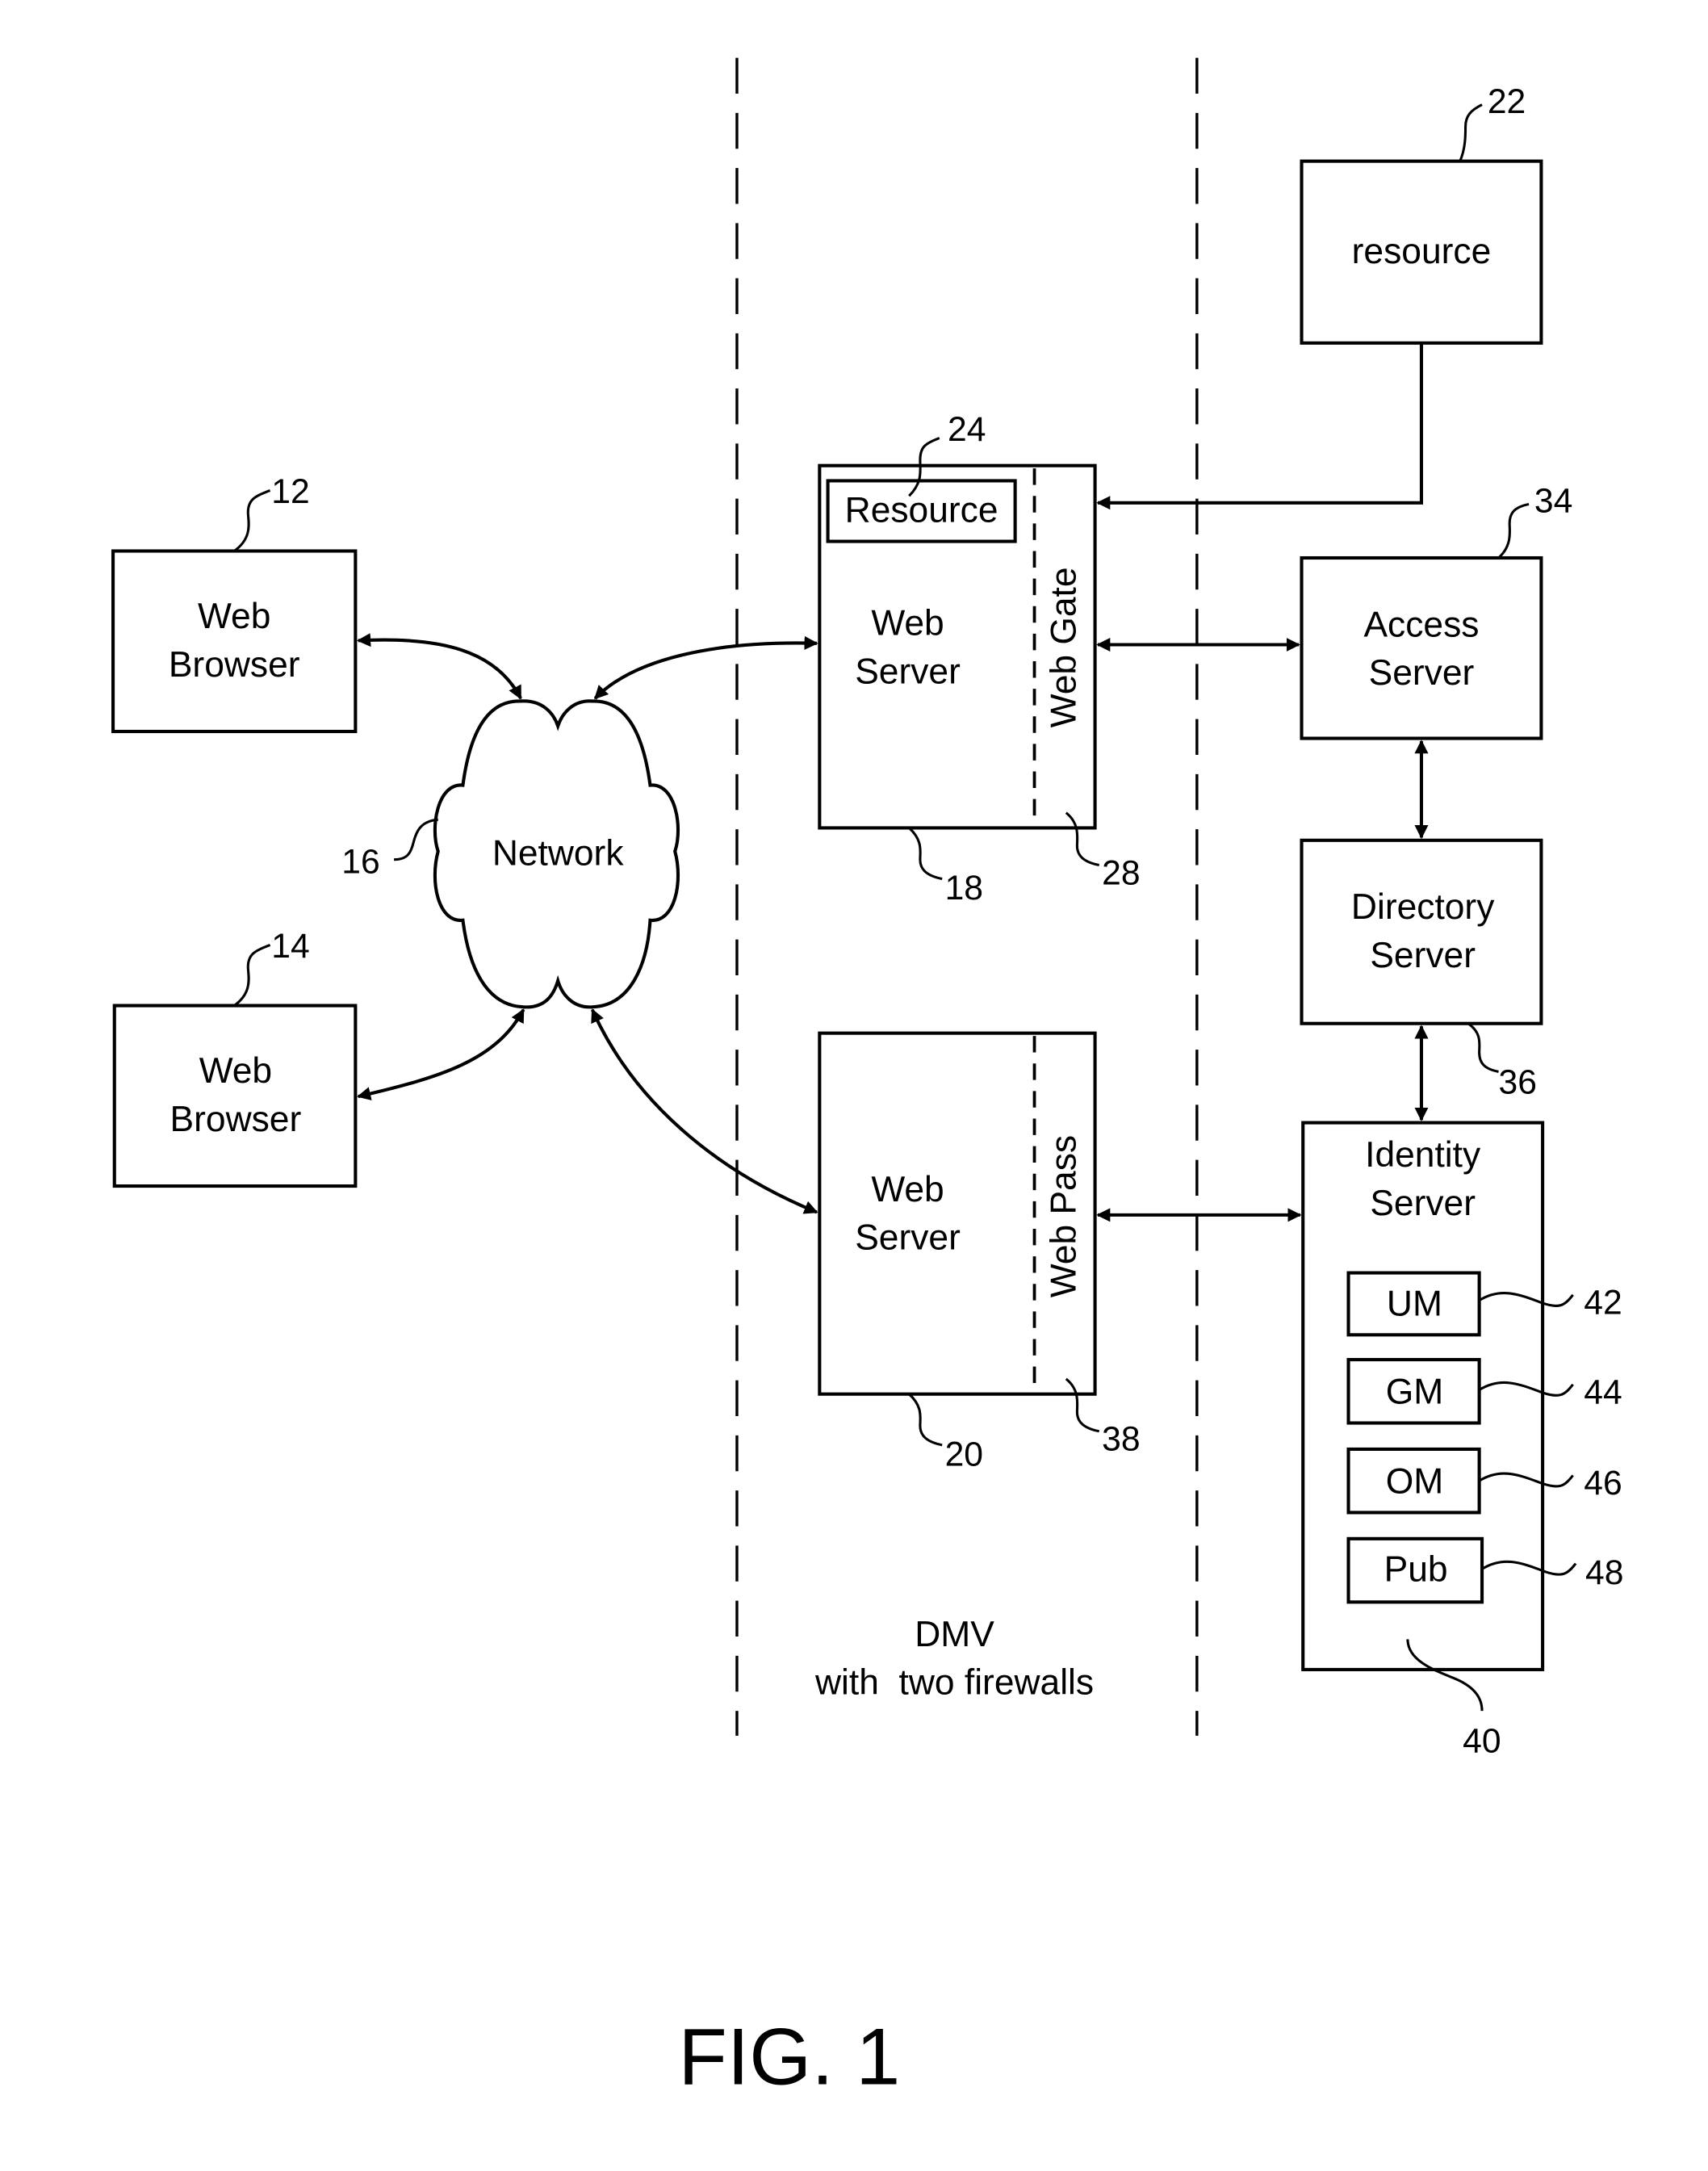  I want to click on access-server-line1: Access, so click(1421, 624).